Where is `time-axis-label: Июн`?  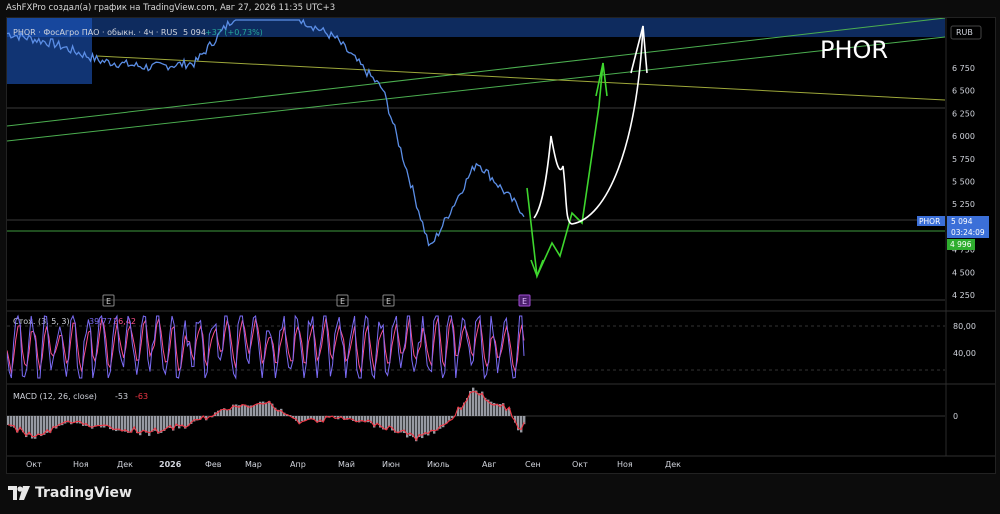 time-axis-label: Июн is located at coordinates (391, 464).